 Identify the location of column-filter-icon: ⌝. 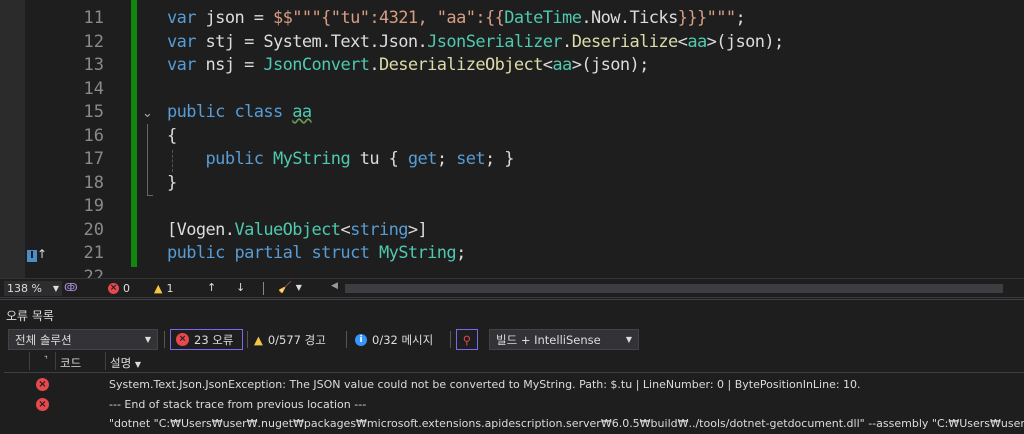
(46, 359).